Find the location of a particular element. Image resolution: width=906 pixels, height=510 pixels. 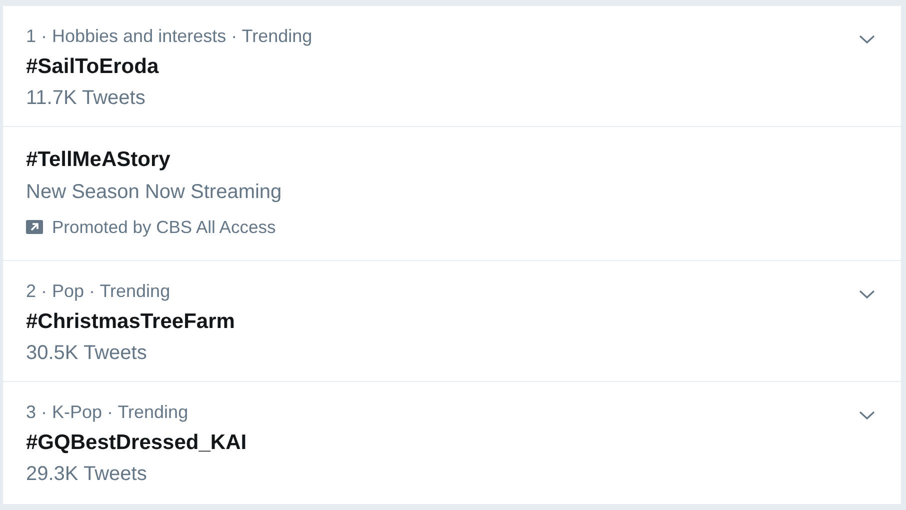

trend-name: #ChristmasTreeFarm is located at coordinates (130, 322).